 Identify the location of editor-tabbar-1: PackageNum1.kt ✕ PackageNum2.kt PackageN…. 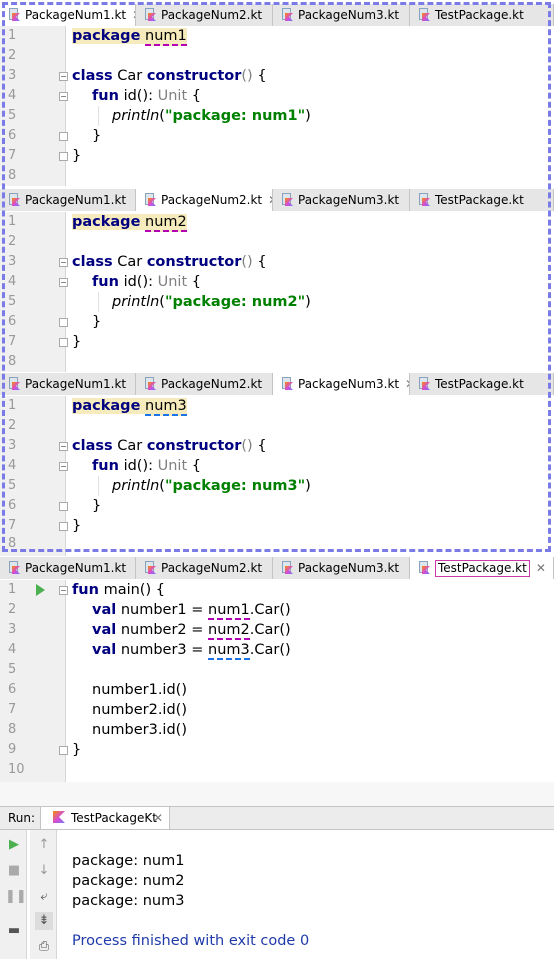
(277, 15).